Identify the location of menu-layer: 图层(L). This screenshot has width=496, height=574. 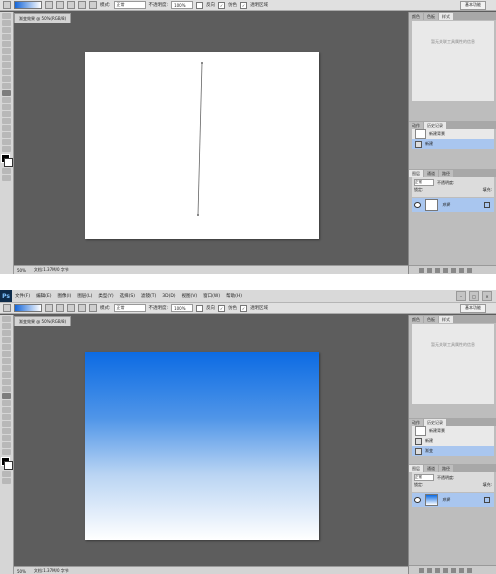
(84, 296).